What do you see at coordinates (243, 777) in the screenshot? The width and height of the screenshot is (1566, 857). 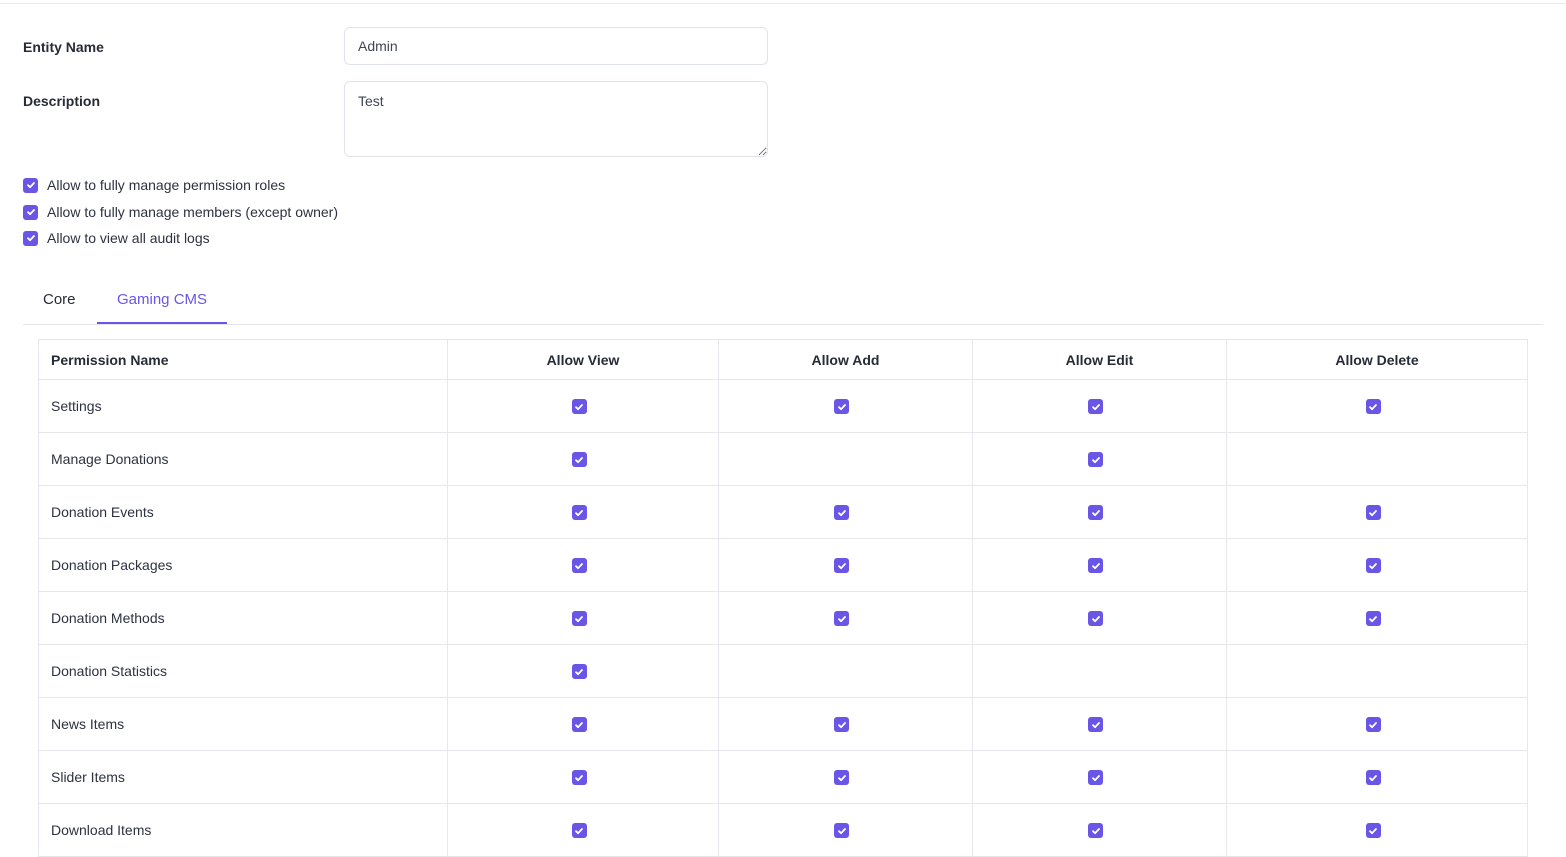 I see `permission-name-cell: Slider Items` at bounding box center [243, 777].